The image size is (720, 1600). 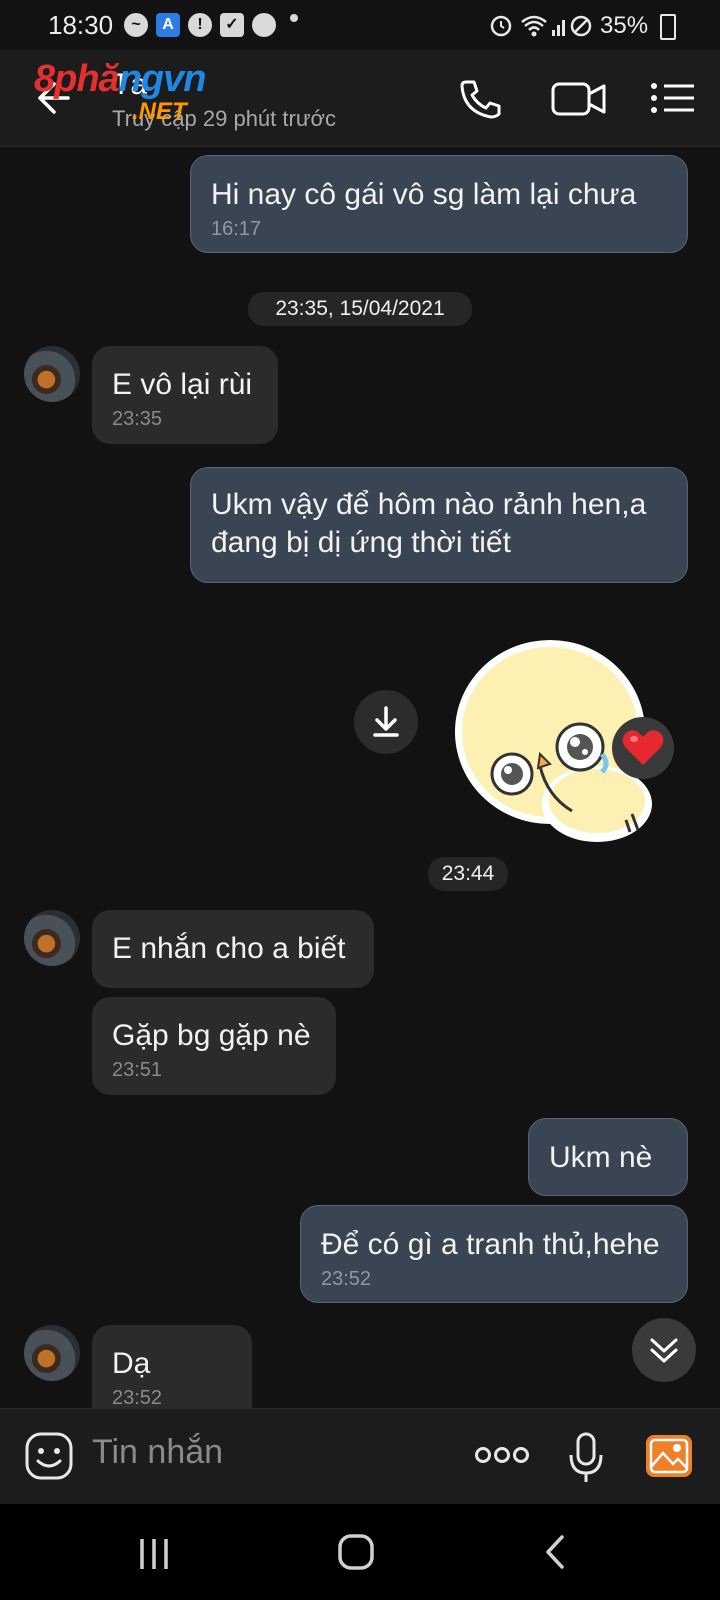 What do you see at coordinates (131, 1363) in the screenshot?
I see `message-text: Dạ` at bounding box center [131, 1363].